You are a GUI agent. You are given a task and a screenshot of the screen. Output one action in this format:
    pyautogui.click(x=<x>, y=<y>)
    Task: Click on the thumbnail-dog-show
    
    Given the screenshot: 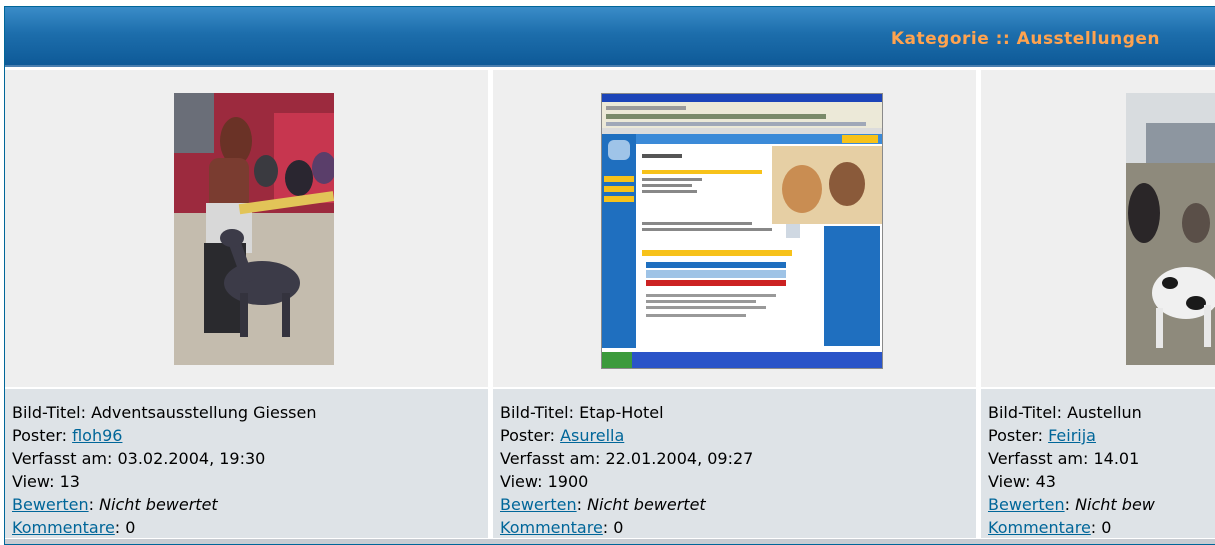 What is the action you would take?
    pyautogui.click(x=254, y=229)
    